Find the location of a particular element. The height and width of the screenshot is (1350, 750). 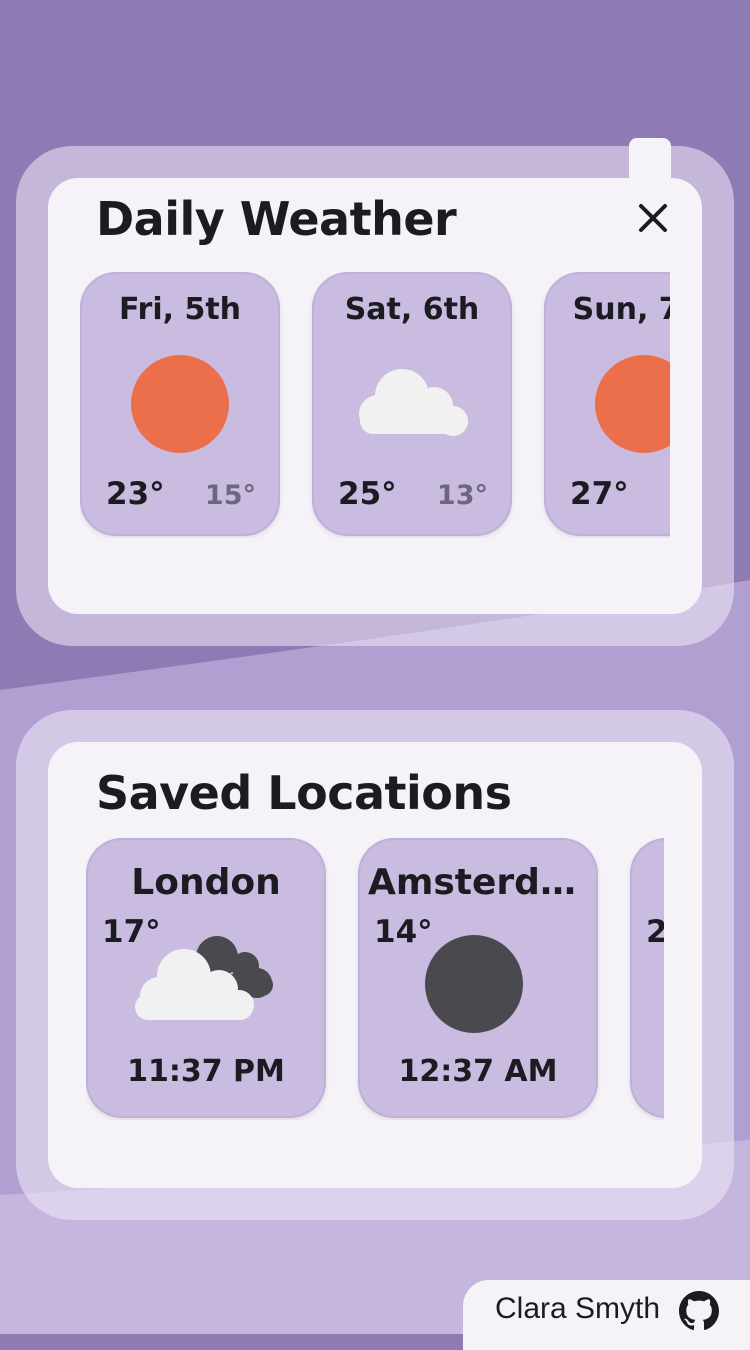

high-temp: 27° is located at coordinates (599, 494).